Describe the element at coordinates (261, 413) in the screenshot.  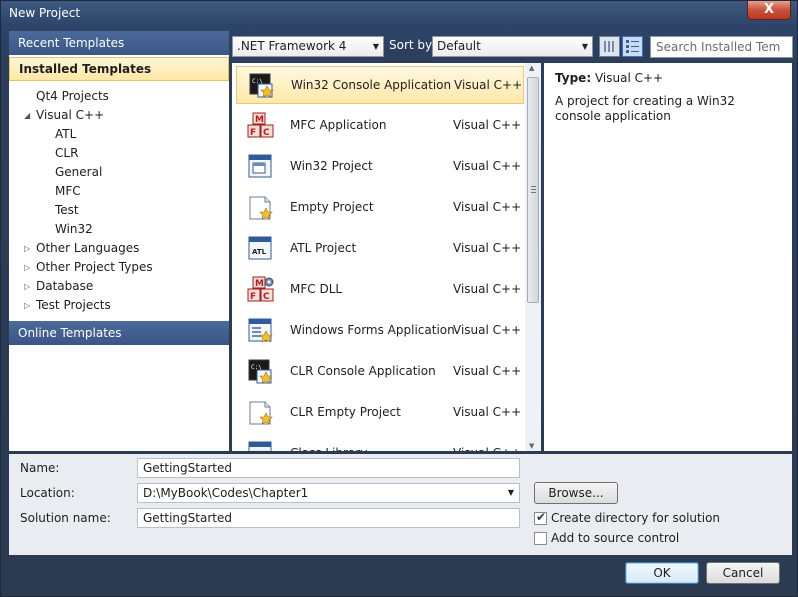
I see `empty-project-icon` at that location.